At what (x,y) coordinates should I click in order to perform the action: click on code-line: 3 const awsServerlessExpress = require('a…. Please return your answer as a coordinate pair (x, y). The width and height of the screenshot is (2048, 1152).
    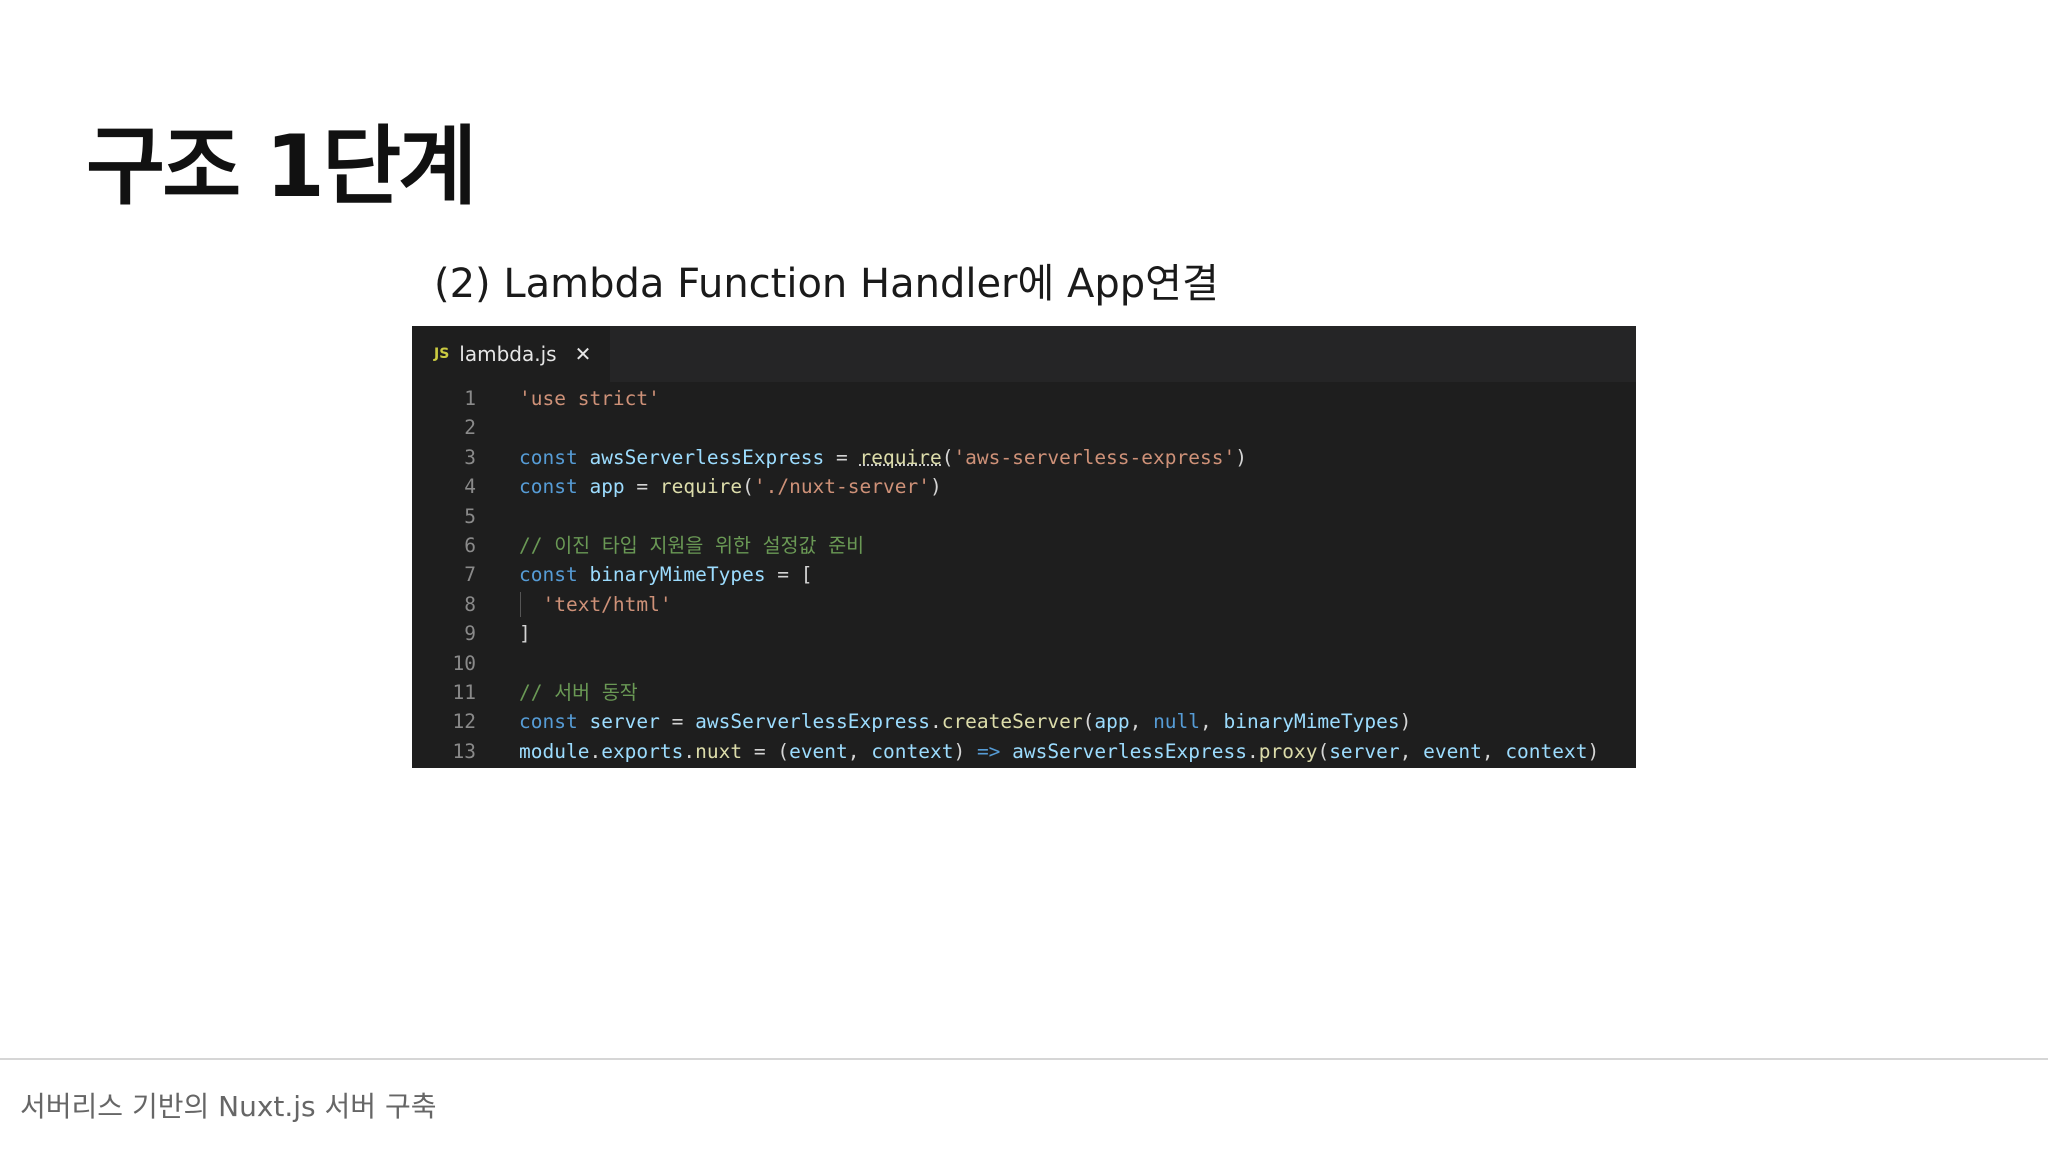
    Looking at the image, I should click on (1024, 457).